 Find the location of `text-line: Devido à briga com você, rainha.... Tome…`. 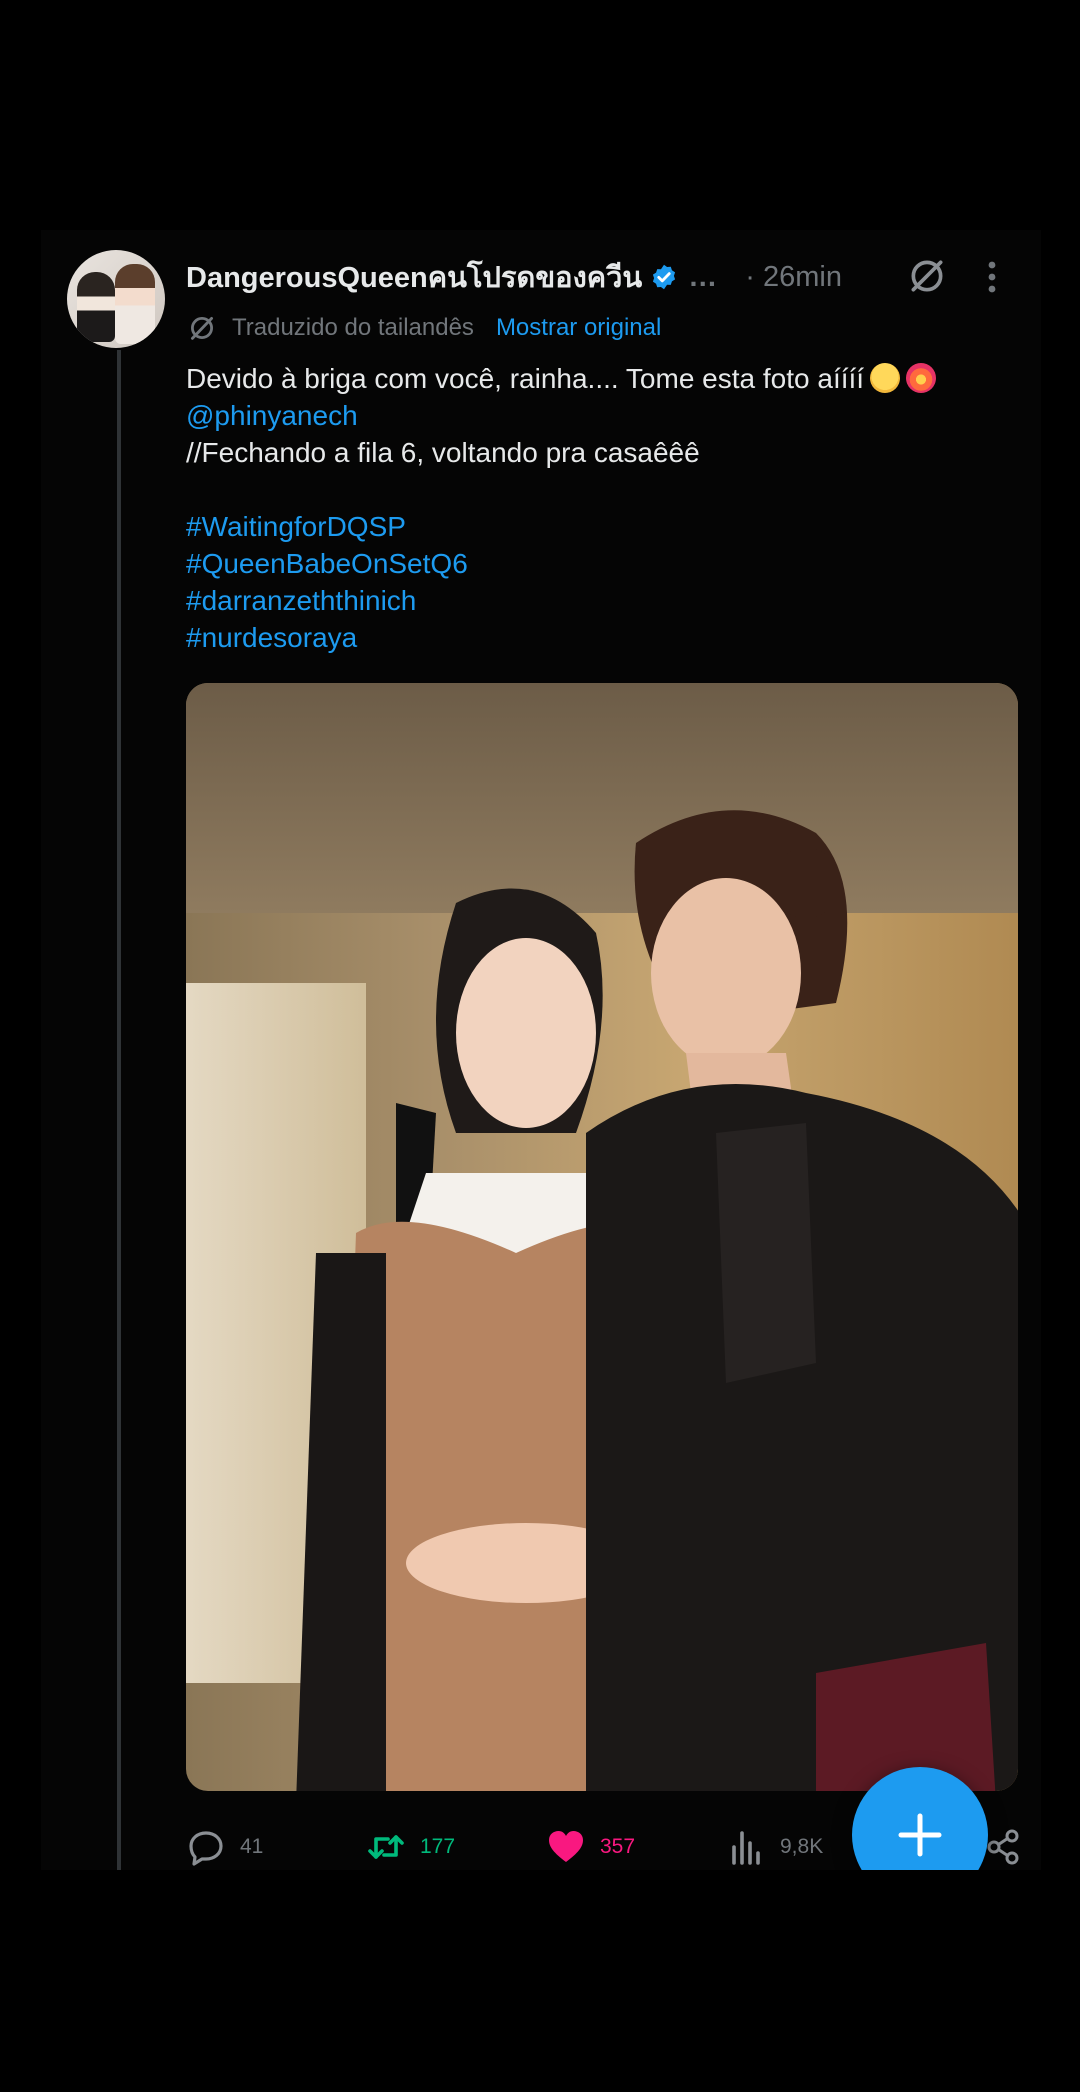

text-line: Devido à briga com você, rainha.... Tome… is located at coordinates (606, 378).